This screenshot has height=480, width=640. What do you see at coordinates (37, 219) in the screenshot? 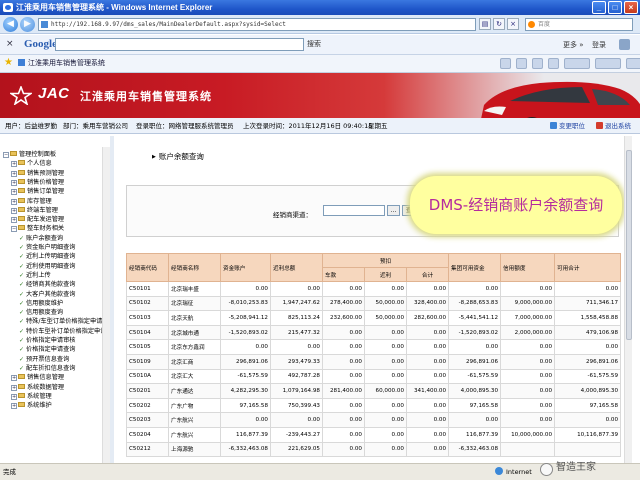
I see `sidebar-item: + 配车发运管理` at bounding box center [37, 219].